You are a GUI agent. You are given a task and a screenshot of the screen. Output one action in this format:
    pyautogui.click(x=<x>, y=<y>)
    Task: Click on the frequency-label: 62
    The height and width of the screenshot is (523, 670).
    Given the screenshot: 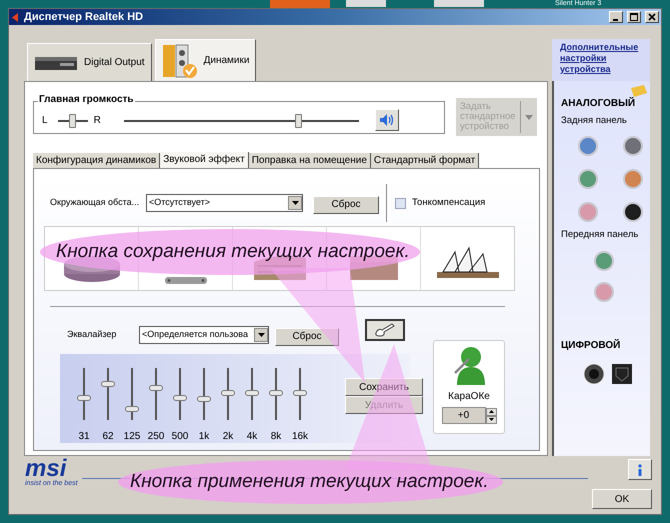 What is the action you would take?
    pyautogui.click(x=108, y=437)
    